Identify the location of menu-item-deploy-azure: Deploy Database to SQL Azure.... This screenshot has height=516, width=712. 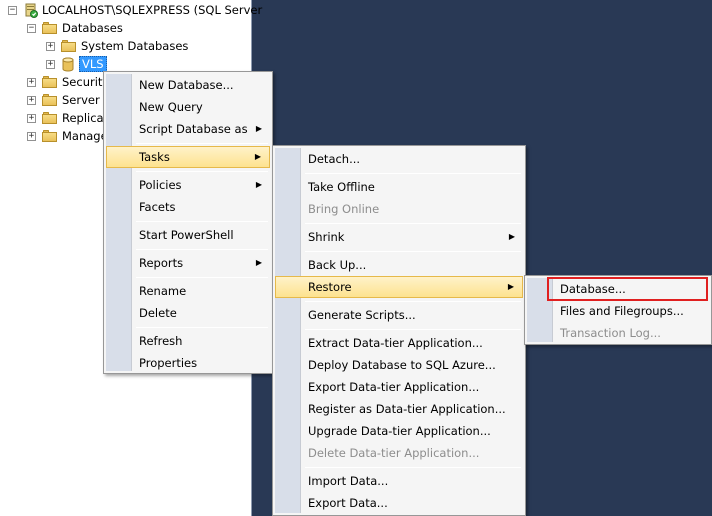
(399, 365).